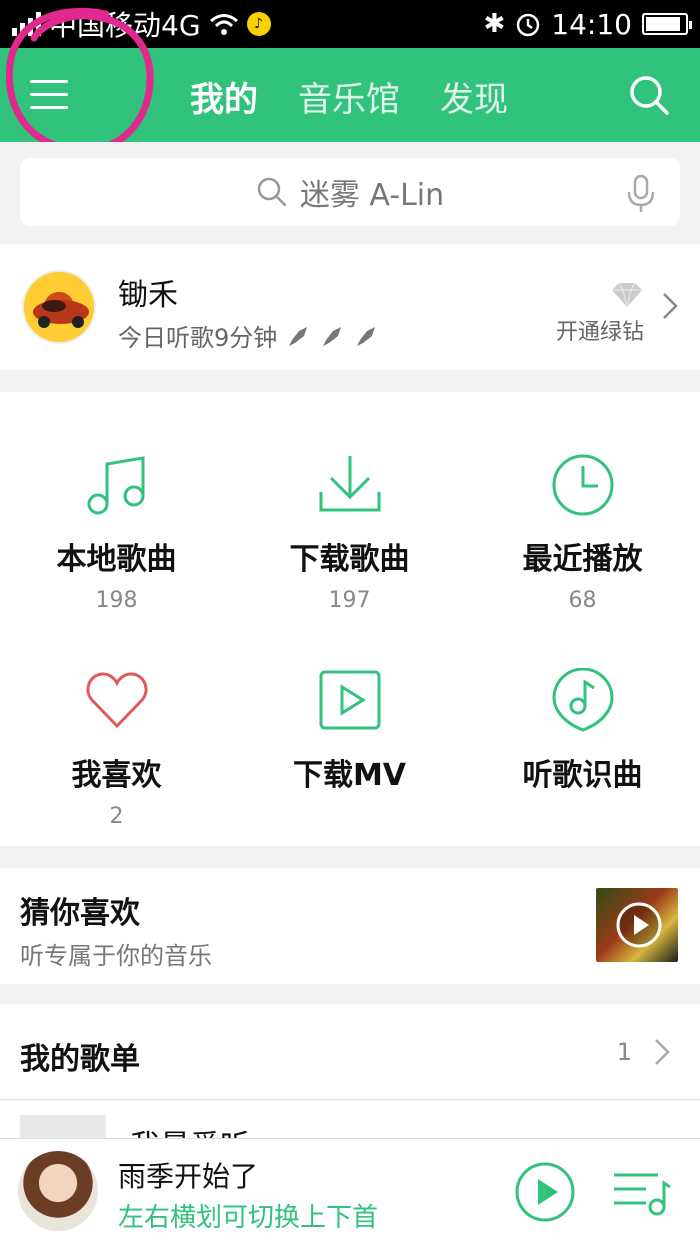 This screenshot has height=1244, width=700. Describe the element at coordinates (58, 1191) in the screenshot. I see `now-playing-artwork` at that location.